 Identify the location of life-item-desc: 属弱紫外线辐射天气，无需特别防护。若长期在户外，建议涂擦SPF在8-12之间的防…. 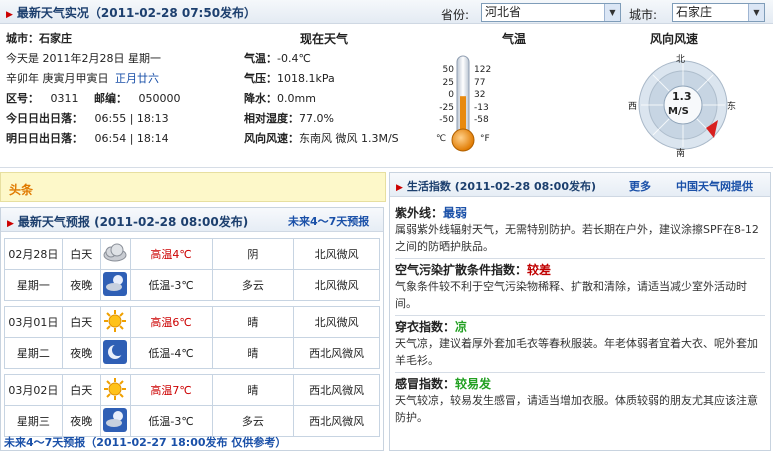
(577, 238).